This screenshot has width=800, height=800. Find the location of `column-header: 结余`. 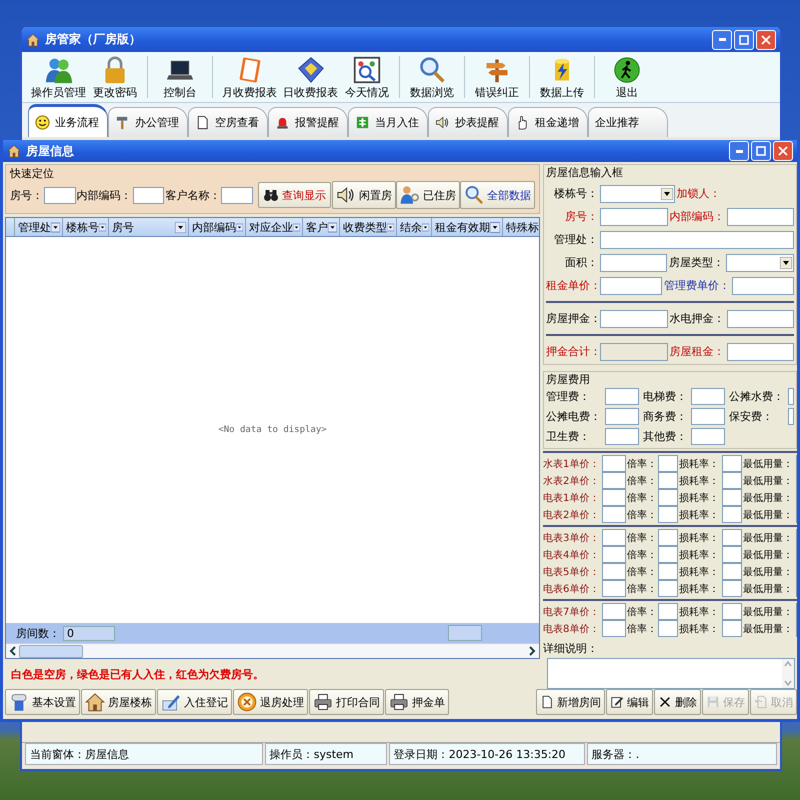

column-header: 结余 is located at coordinates (414, 227).